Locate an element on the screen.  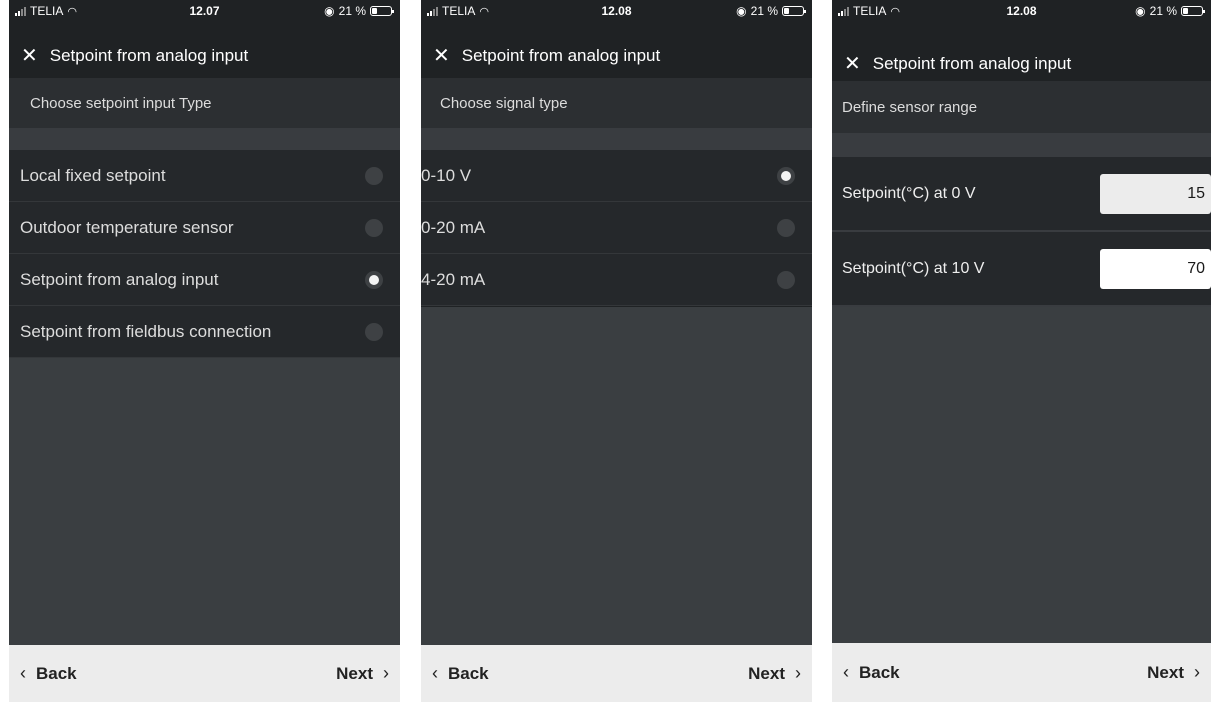
option-local-fixed-setpoint: Local fixed setpoint is located at coordinates (204, 176).